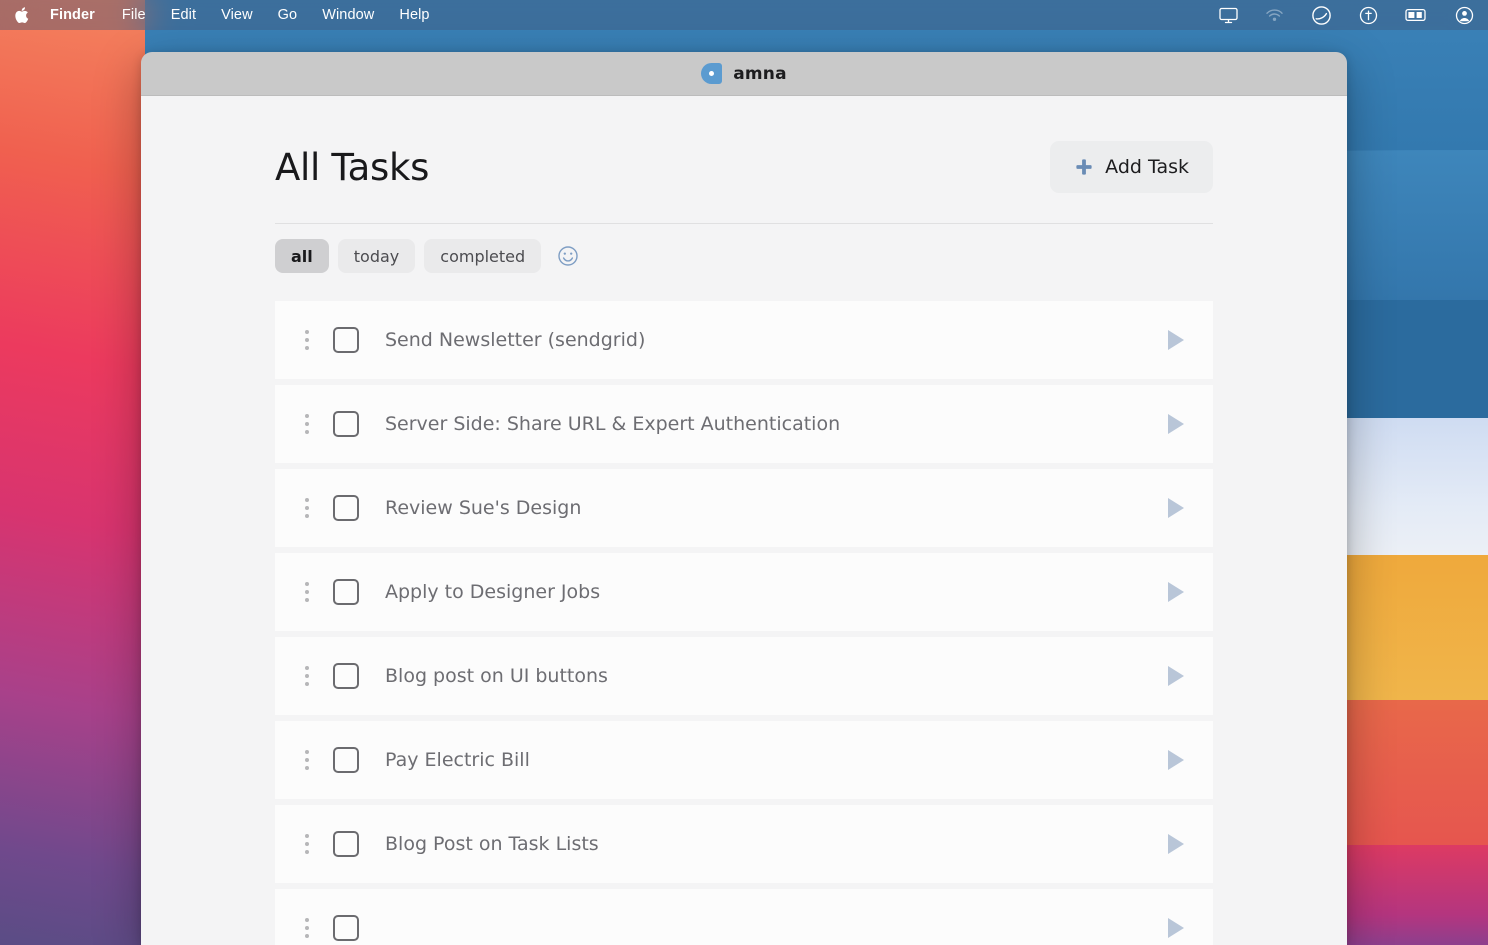 The height and width of the screenshot is (945, 1488). Describe the element at coordinates (1147, 167) in the screenshot. I see `add-task-button-label: Add Task` at that location.